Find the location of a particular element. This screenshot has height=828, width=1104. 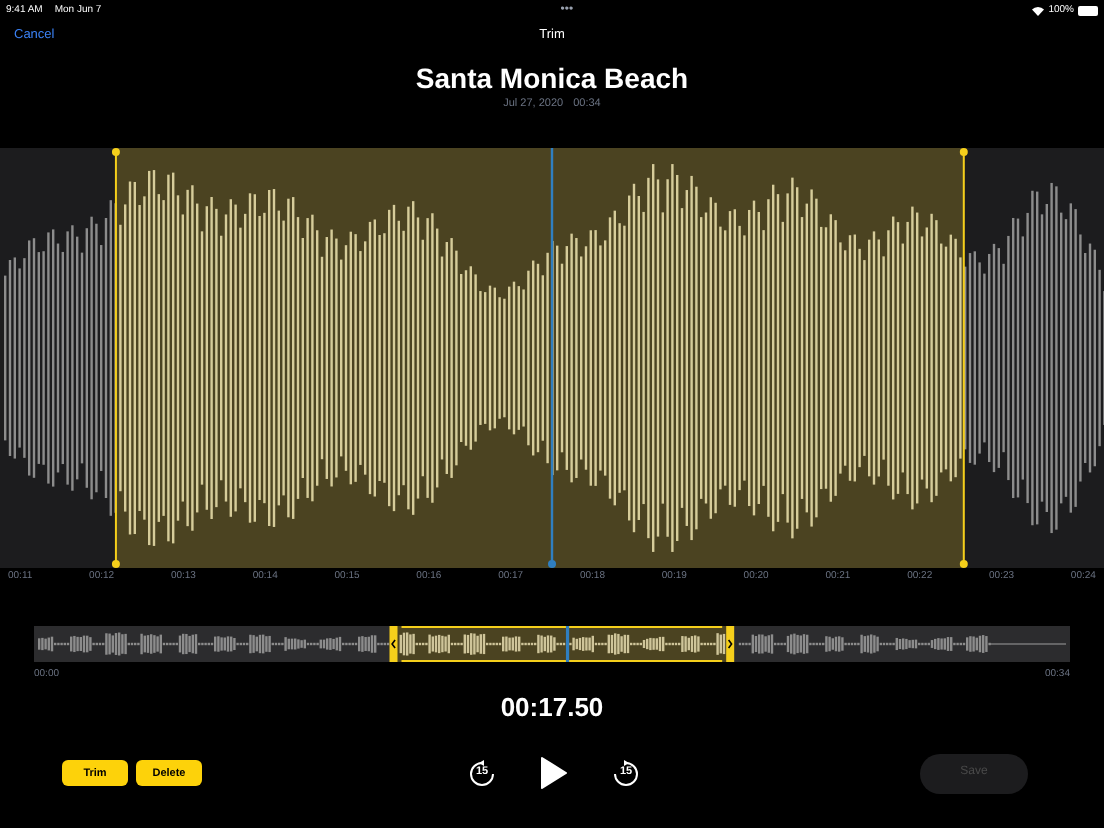

playhead is located at coordinates (552, 358).